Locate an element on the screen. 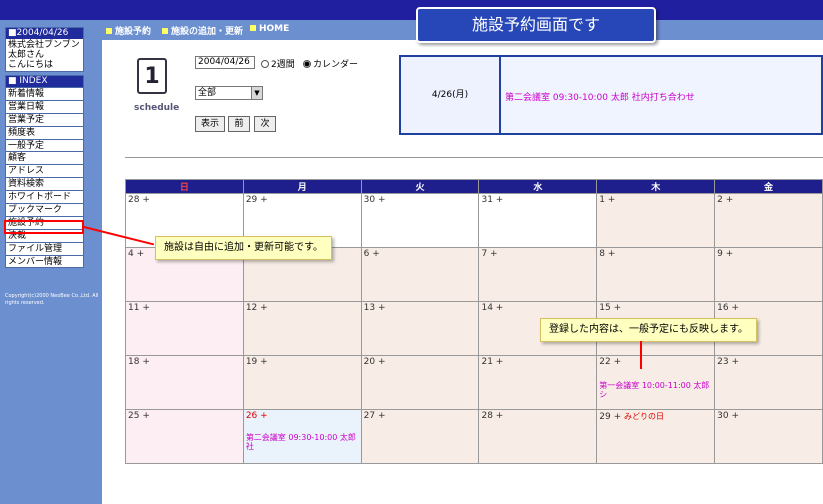 The image size is (823, 504). day-number: 29 + is located at coordinates (256, 200).